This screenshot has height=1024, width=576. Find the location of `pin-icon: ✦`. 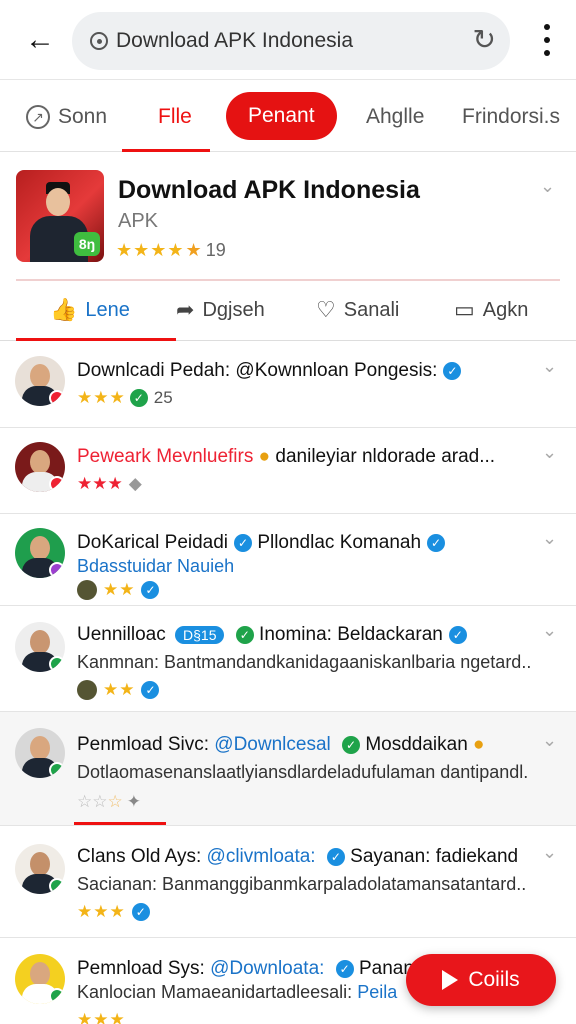

pin-icon: ✦ is located at coordinates (133, 801).